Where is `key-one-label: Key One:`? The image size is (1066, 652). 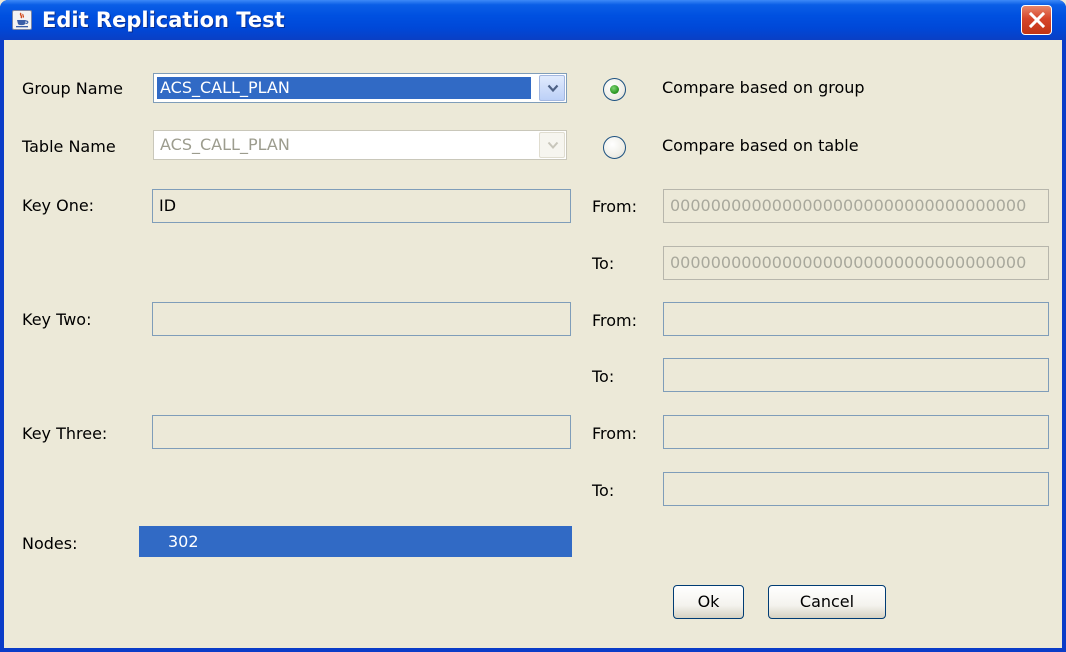
key-one-label: Key One: is located at coordinates (58, 205).